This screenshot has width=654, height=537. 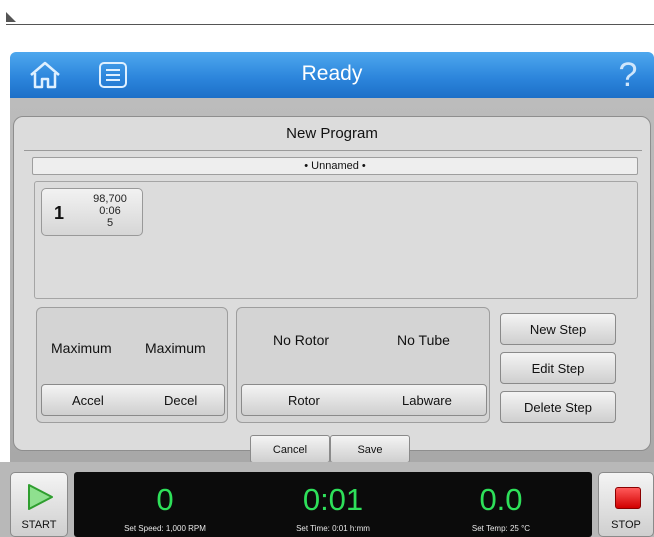 What do you see at coordinates (423, 340) in the screenshot?
I see `tube-value: No Tube` at bounding box center [423, 340].